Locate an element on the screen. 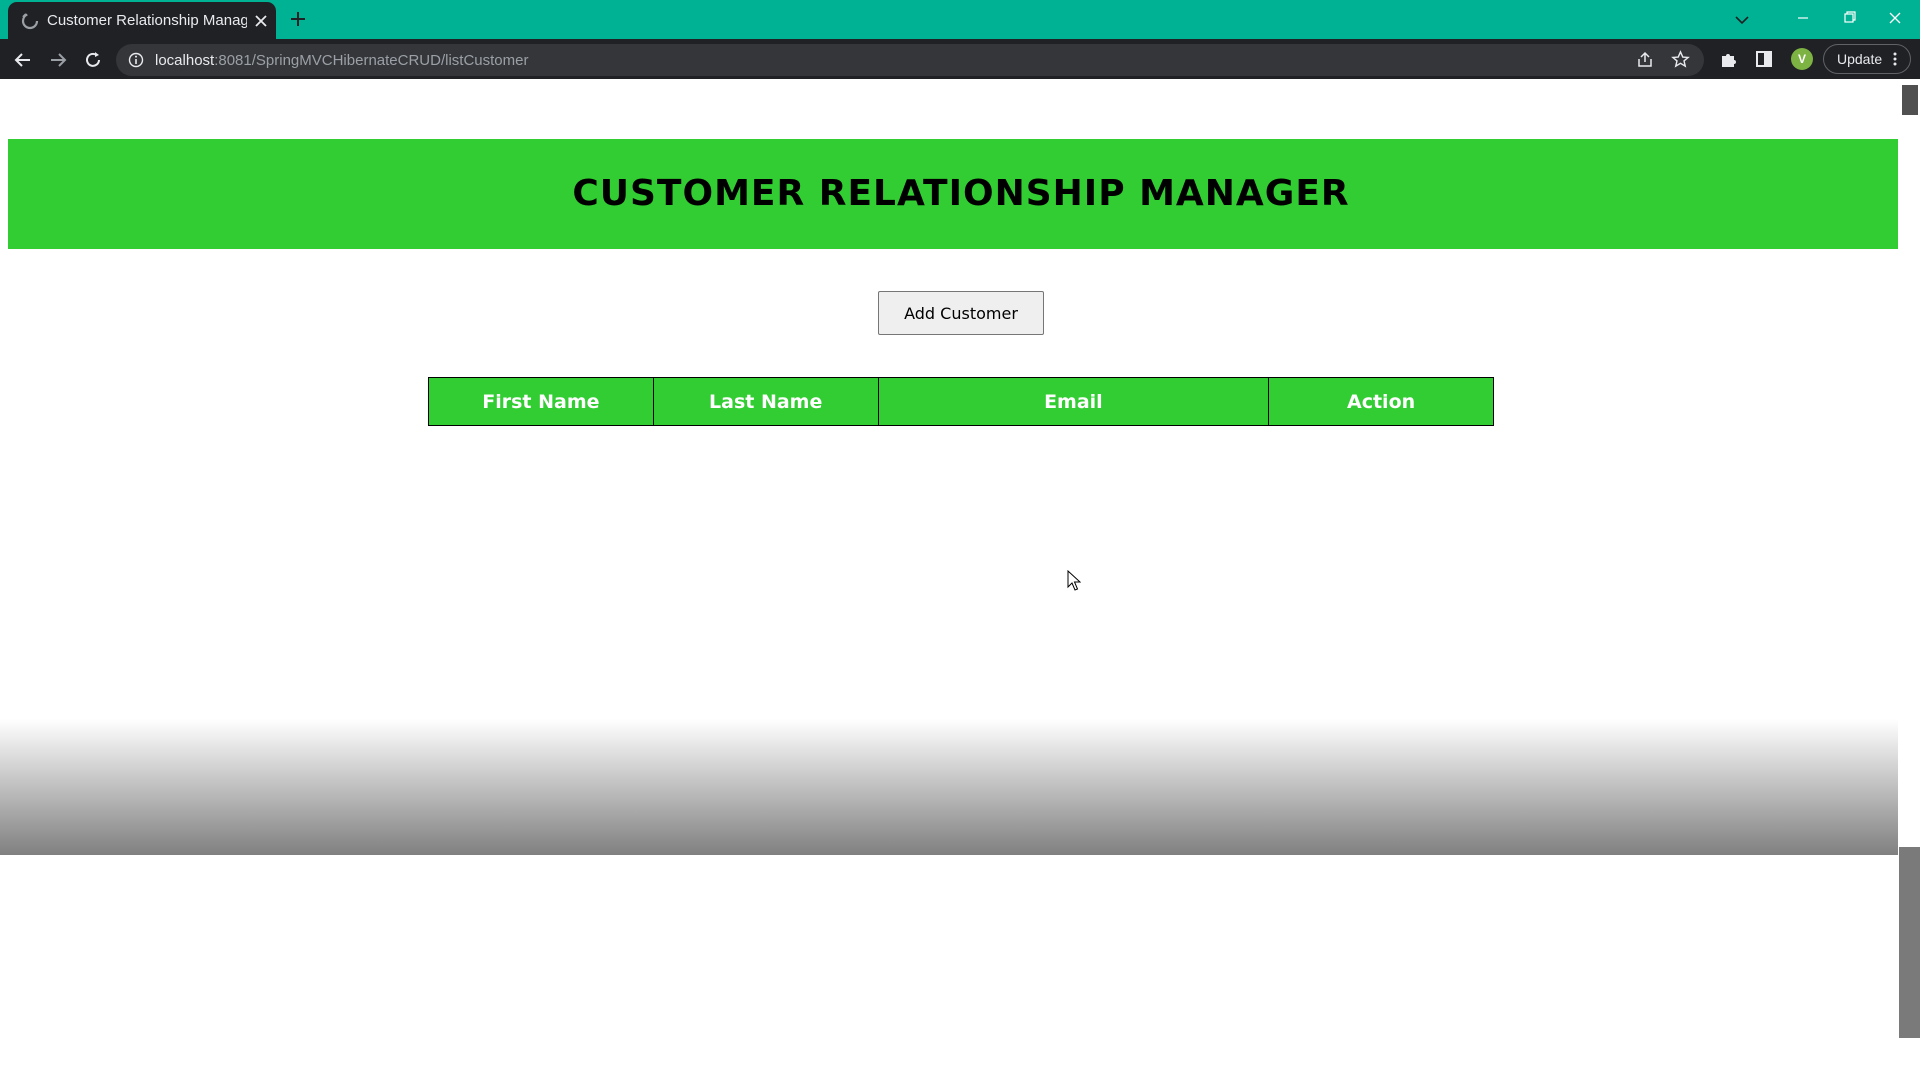 The width and height of the screenshot is (1920, 1080). page-title: CUSTOMER RELATIONSHIP MANAGER is located at coordinates (961, 193).